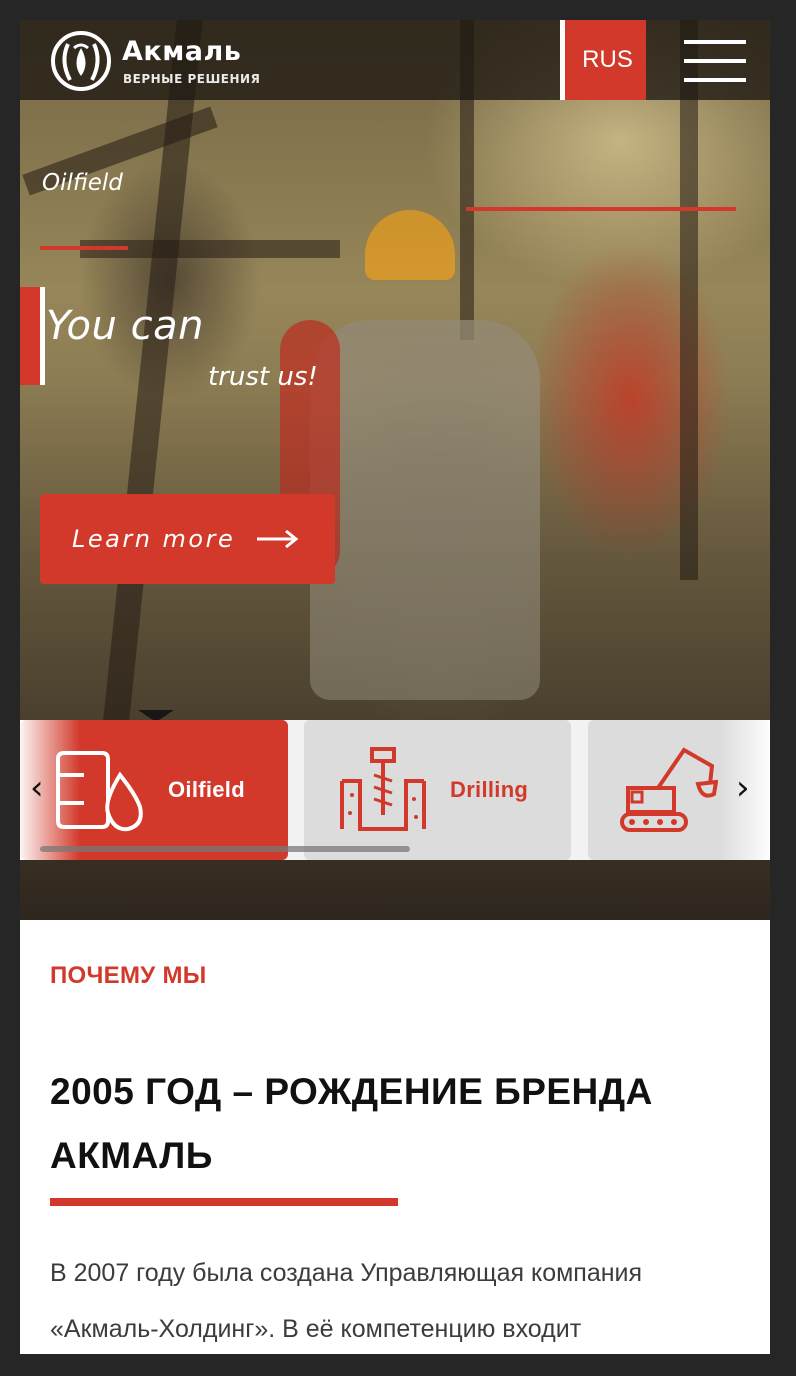 Image resolution: width=796 pixels, height=1376 pixels. I want to click on hero-subheadline: trust us!, so click(263, 377).